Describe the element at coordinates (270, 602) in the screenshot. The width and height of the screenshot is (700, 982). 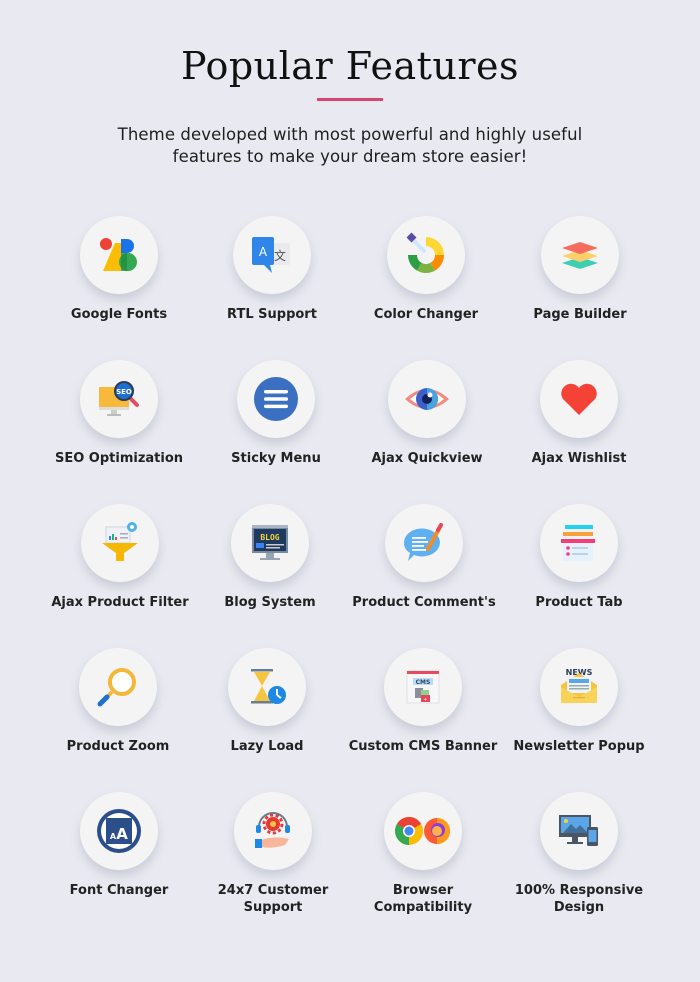
I see `feature-label: Blog System` at that location.